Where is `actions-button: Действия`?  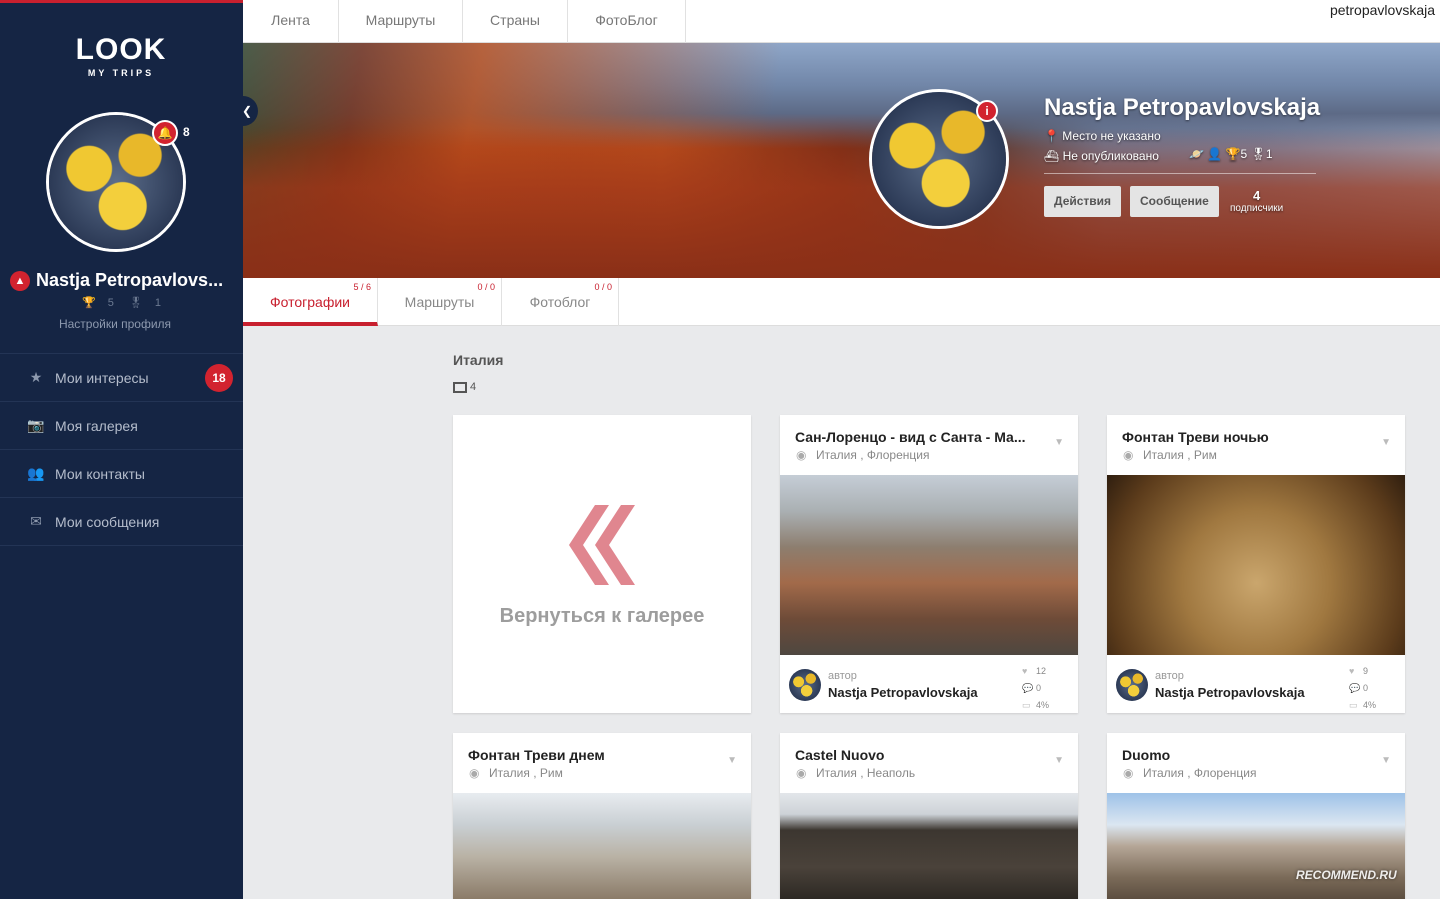 actions-button: Действия is located at coordinates (1083, 201).